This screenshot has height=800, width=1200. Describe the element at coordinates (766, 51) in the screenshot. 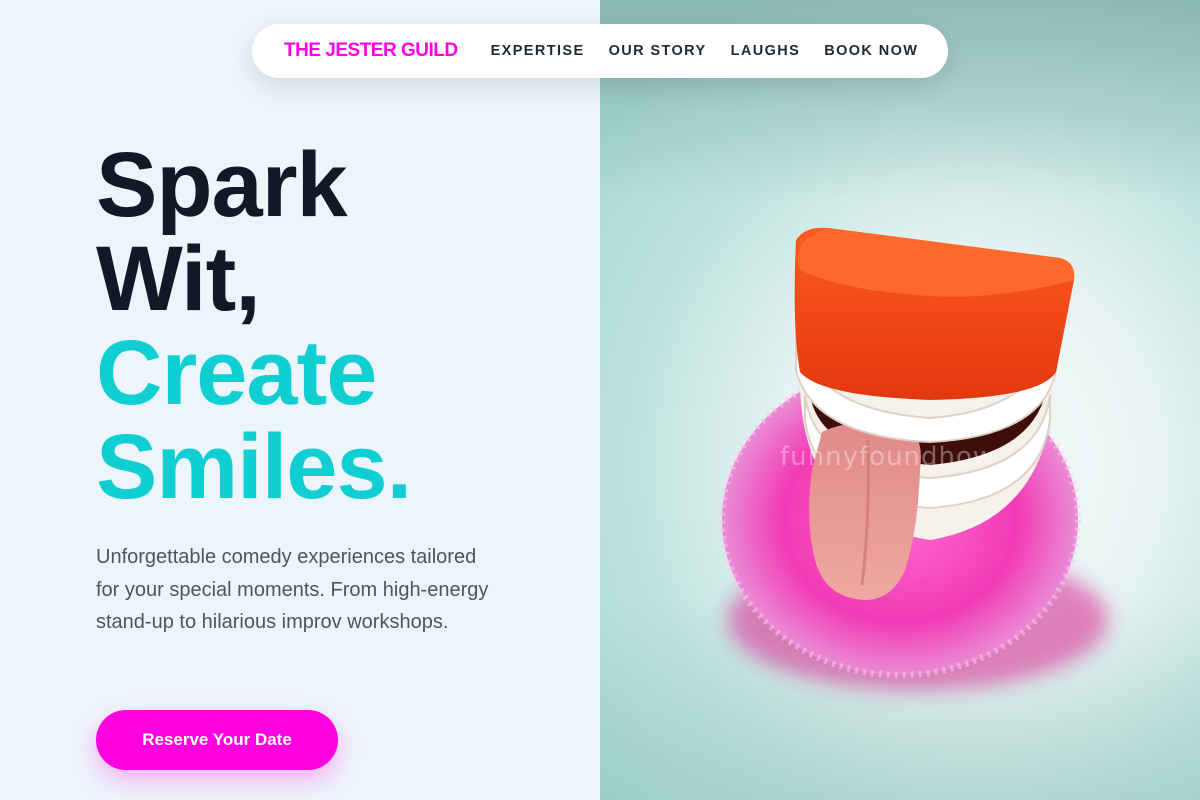

I see `nav-link-laughs: LAUGHS` at that location.